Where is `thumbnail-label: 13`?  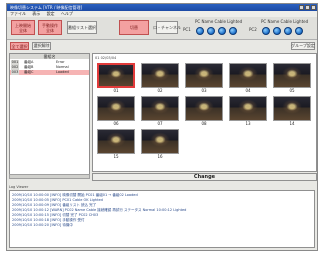 thumbnail-label: 13 is located at coordinates (248, 123).